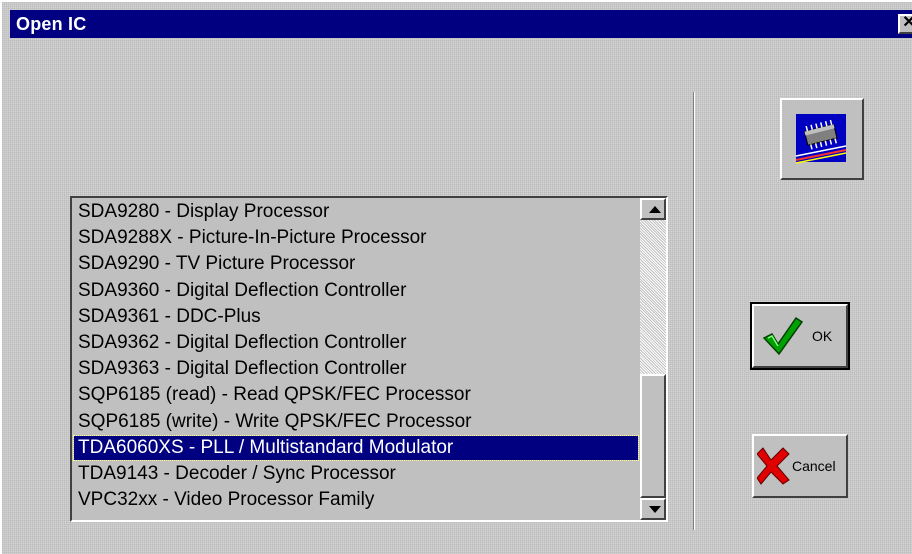 This screenshot has height=554, width=912. I want to click on scroll-up-button, so click(653, 209).